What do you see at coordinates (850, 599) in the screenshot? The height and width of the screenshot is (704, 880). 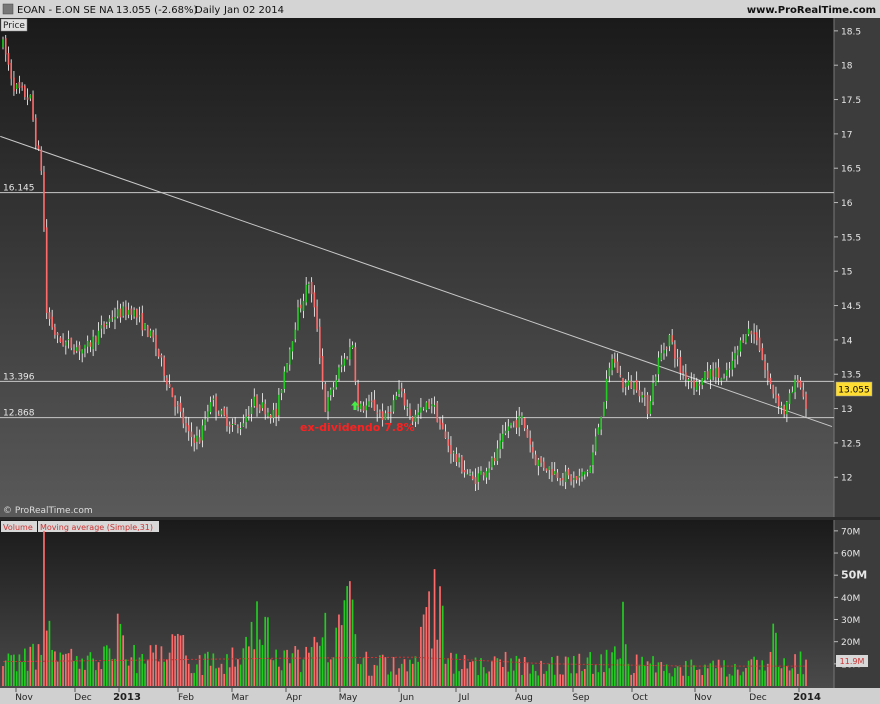 I see `volume-tick-label: 40M` at bounding box center [850, 599].